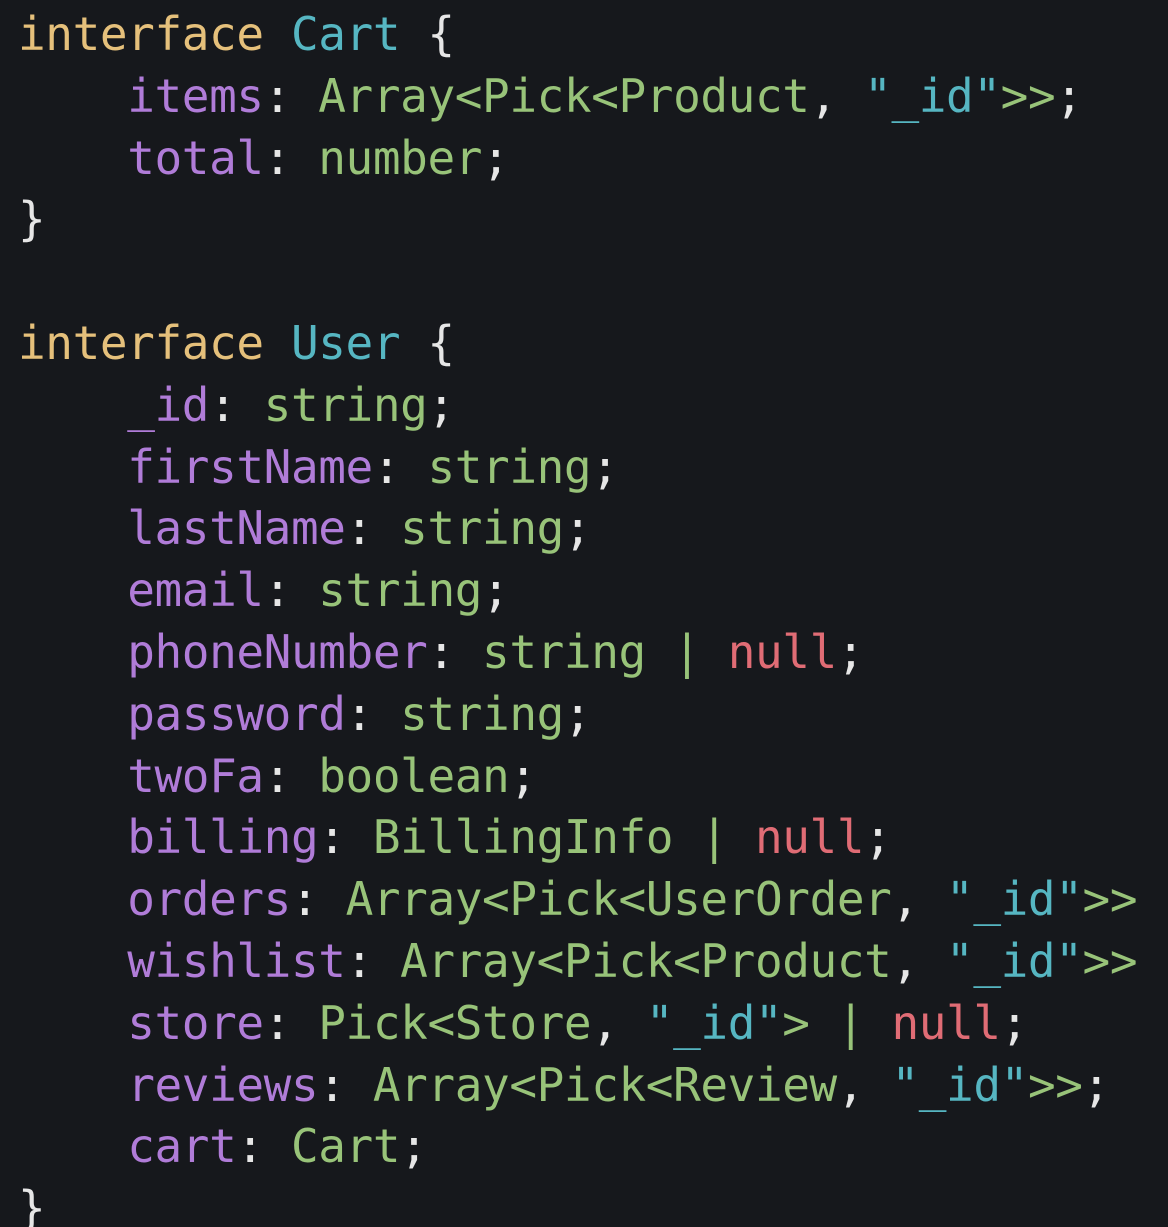  Describe the element at coordinates (236, 713) in the screenshot. I see `property-token: password` at that location.